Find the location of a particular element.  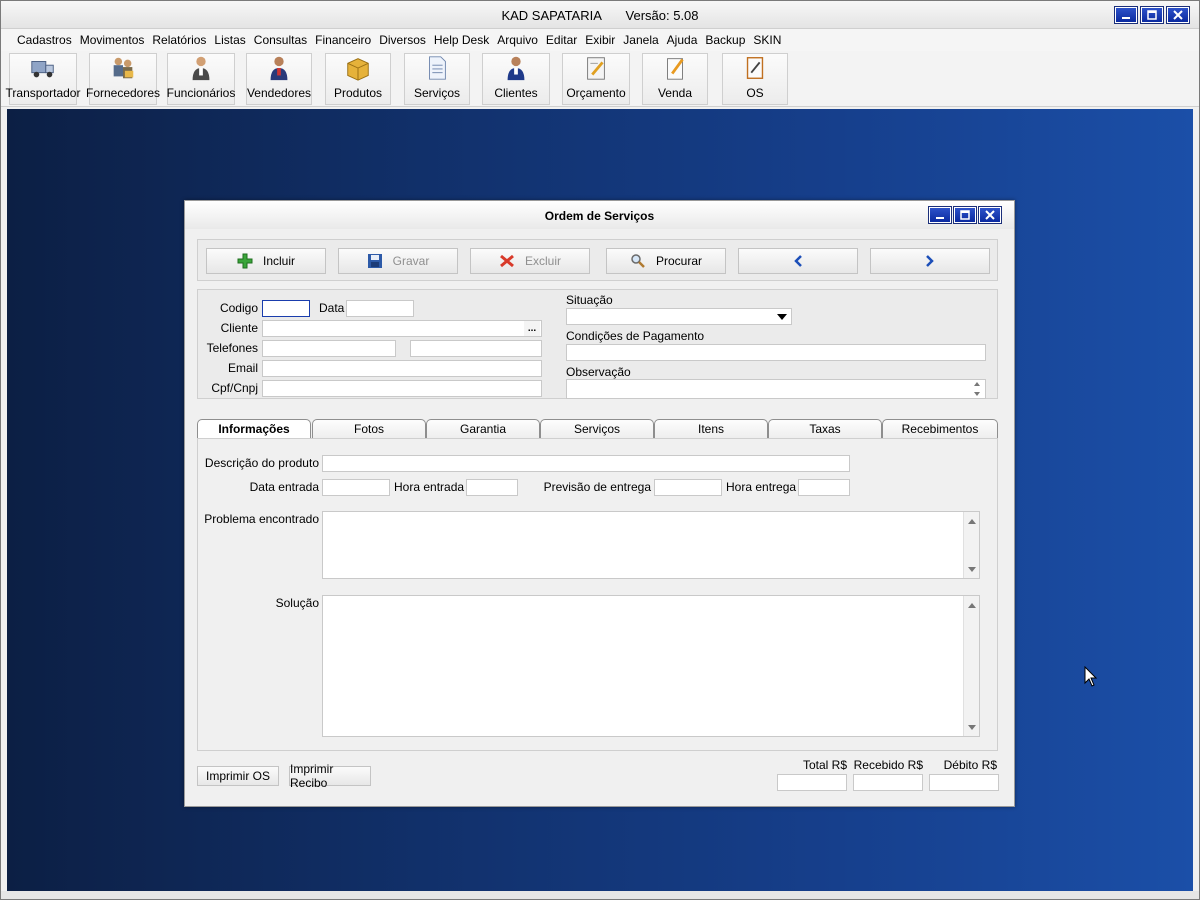

condicoes-pagamento-field is located at coordinates (776, 352).